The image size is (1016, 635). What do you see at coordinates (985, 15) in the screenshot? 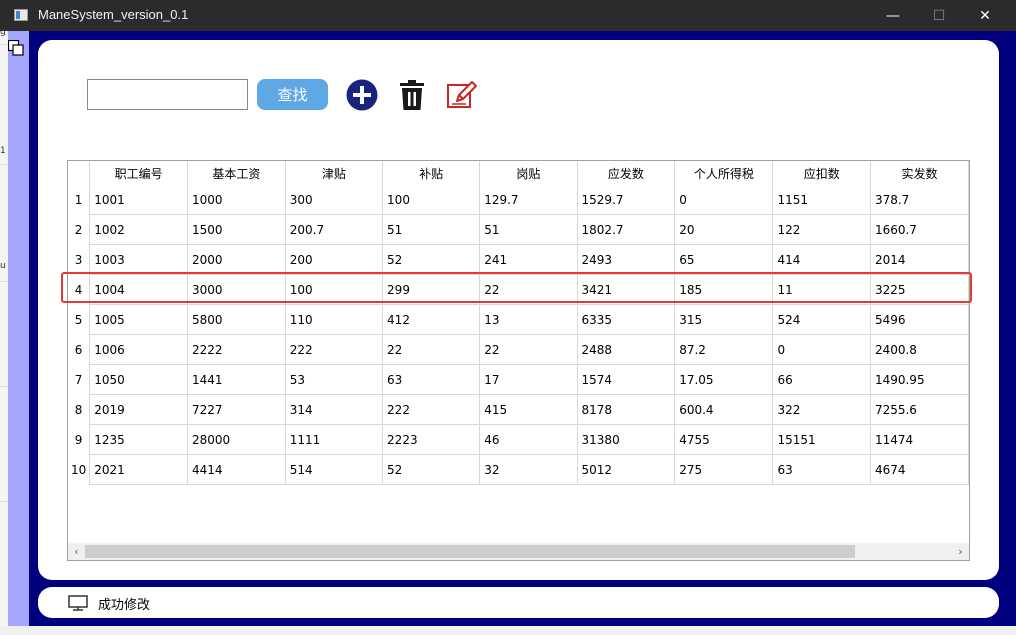
I see `close-button: ✕` at bounding box center [985, 15].